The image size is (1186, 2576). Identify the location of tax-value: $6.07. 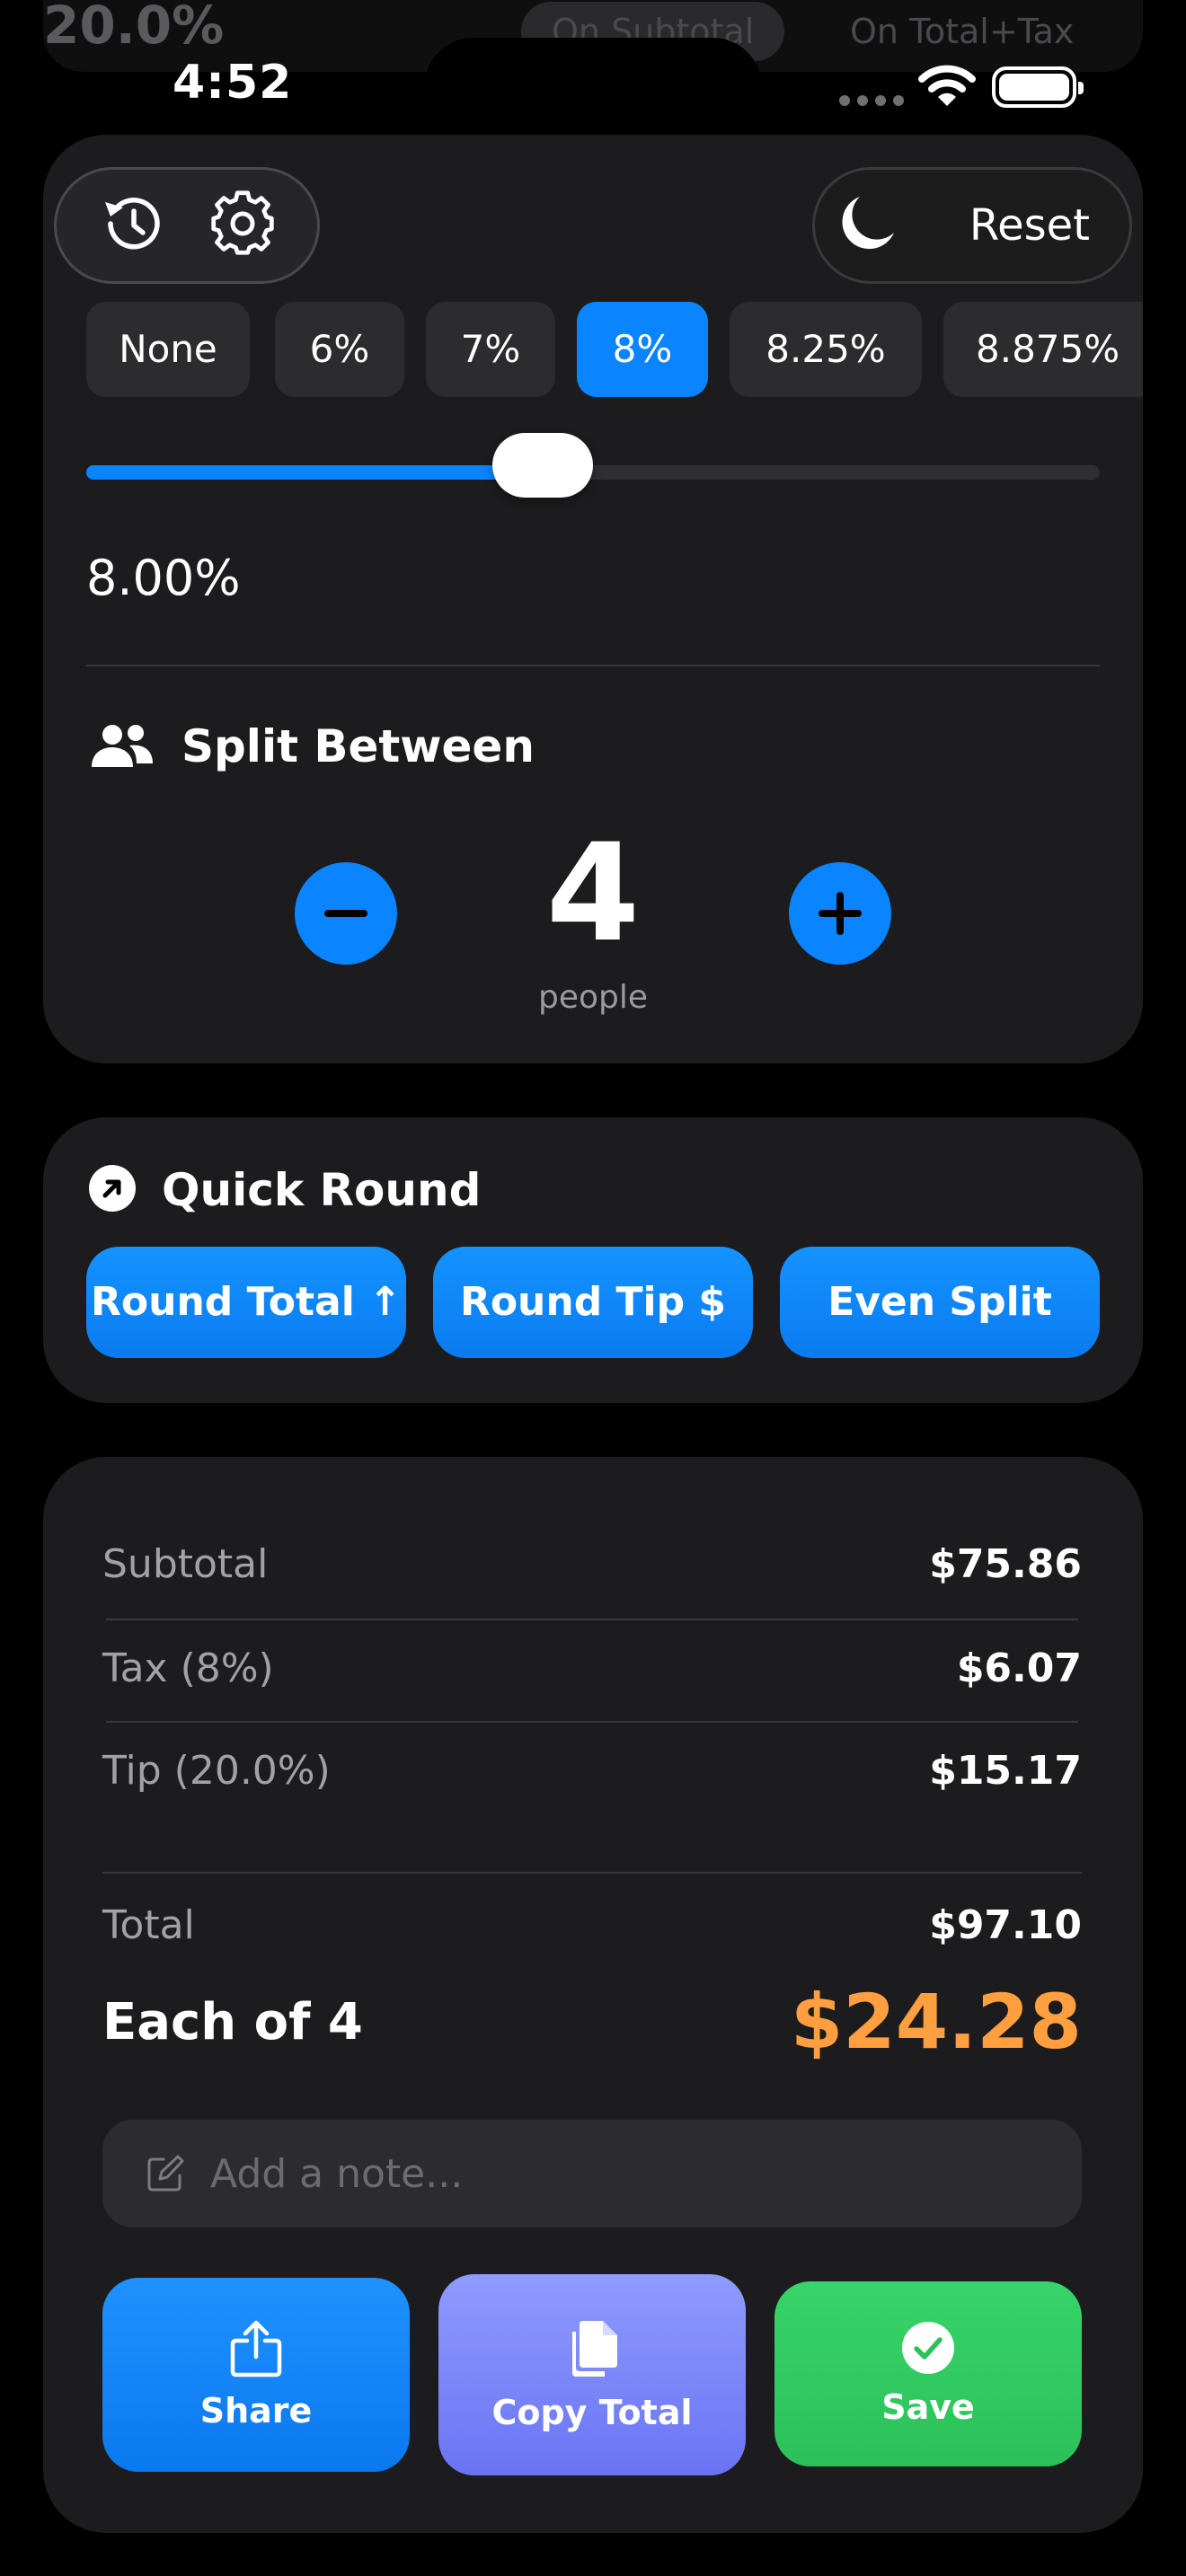
(1019, 1668).